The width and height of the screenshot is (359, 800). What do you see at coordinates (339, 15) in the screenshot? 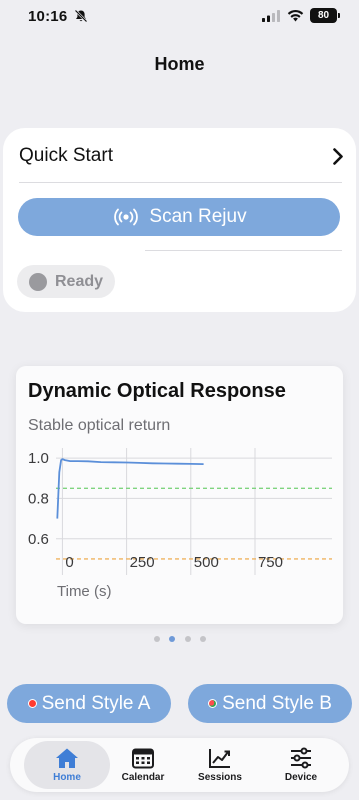
I see `battery-cap` at bounding box center [339, 15].